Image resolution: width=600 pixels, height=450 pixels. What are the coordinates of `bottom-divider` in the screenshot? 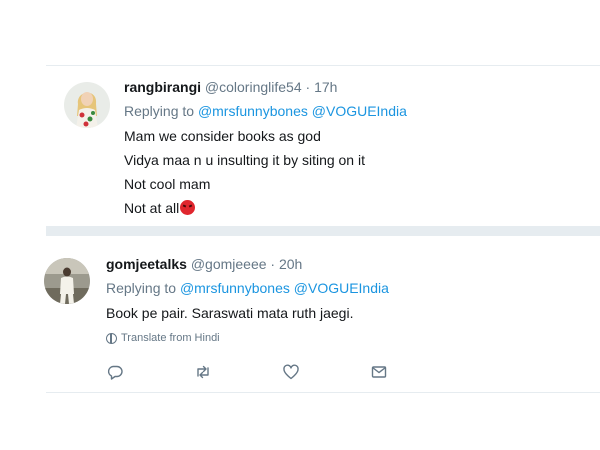 It's located at (323, 392).